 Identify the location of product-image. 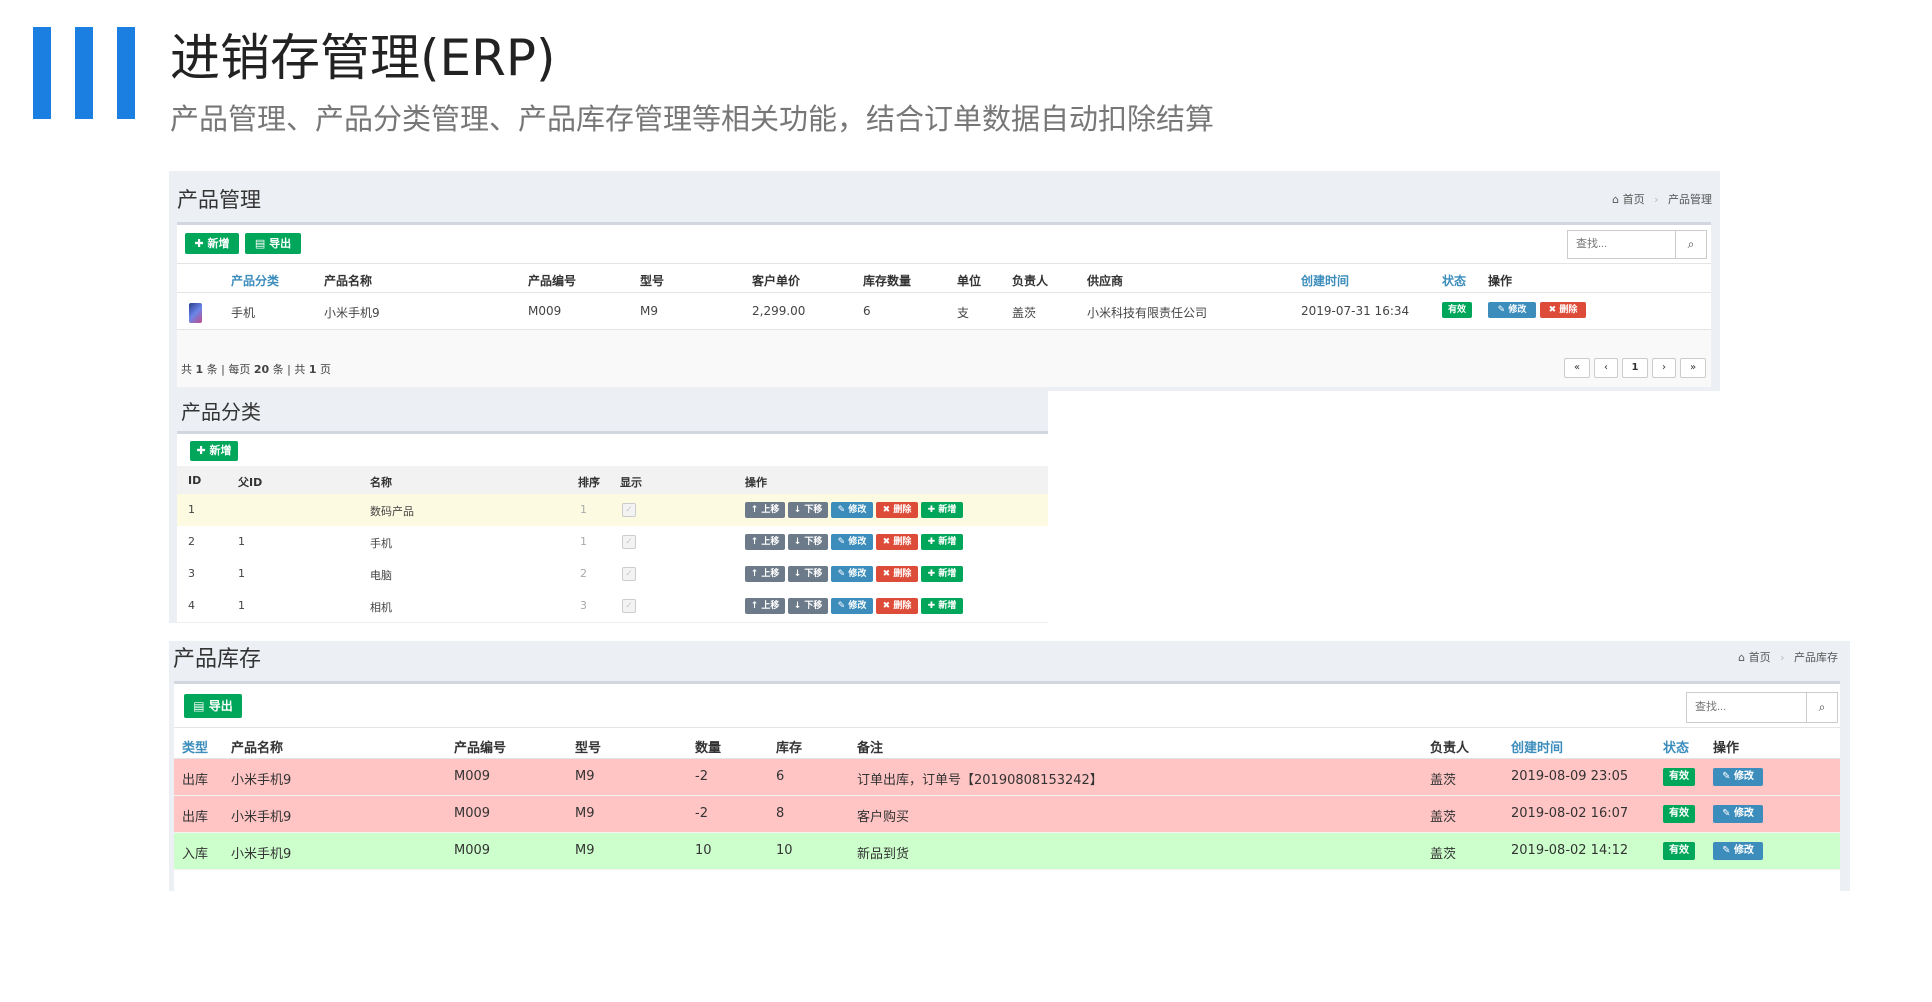
(195, 313).